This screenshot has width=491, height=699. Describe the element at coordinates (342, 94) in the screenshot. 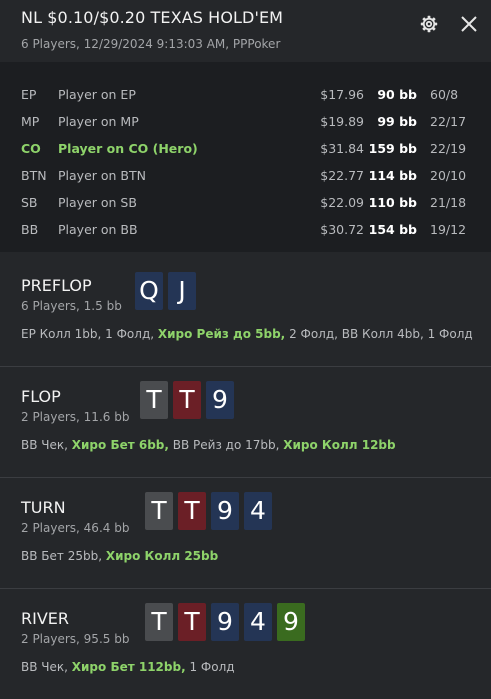

I see `player-stack-money: $17.96` at that location.